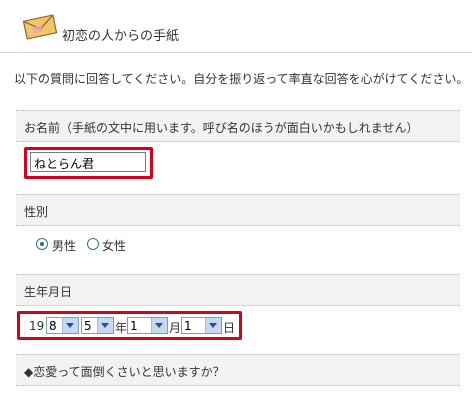 This screenshot has height=403, width=472. Describe the element at coordinates (121, 36) in the screenshot. I see `page-title: 初恋の人からの手紙` at that location.